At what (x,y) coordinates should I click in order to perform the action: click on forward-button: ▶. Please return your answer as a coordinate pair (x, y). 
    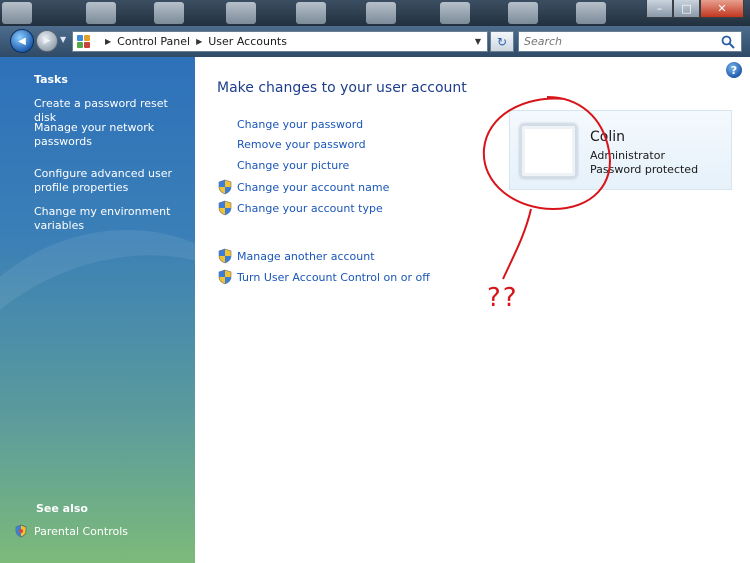
    Looking at the image, I should click on (47, 41).